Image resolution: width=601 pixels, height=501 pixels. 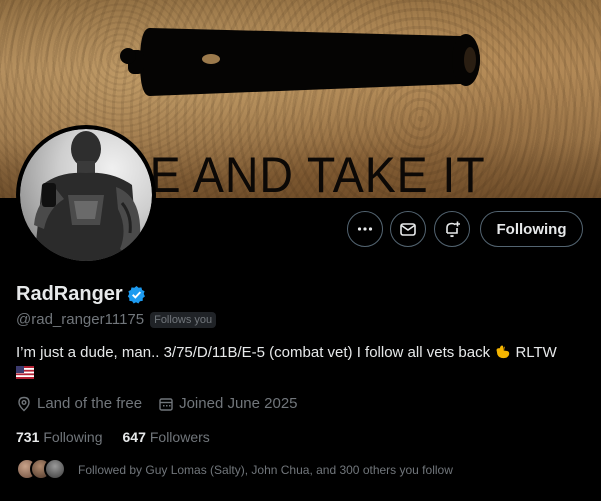 I want to click on follows-you-badge: Follows you, so click(x=183, y=319).